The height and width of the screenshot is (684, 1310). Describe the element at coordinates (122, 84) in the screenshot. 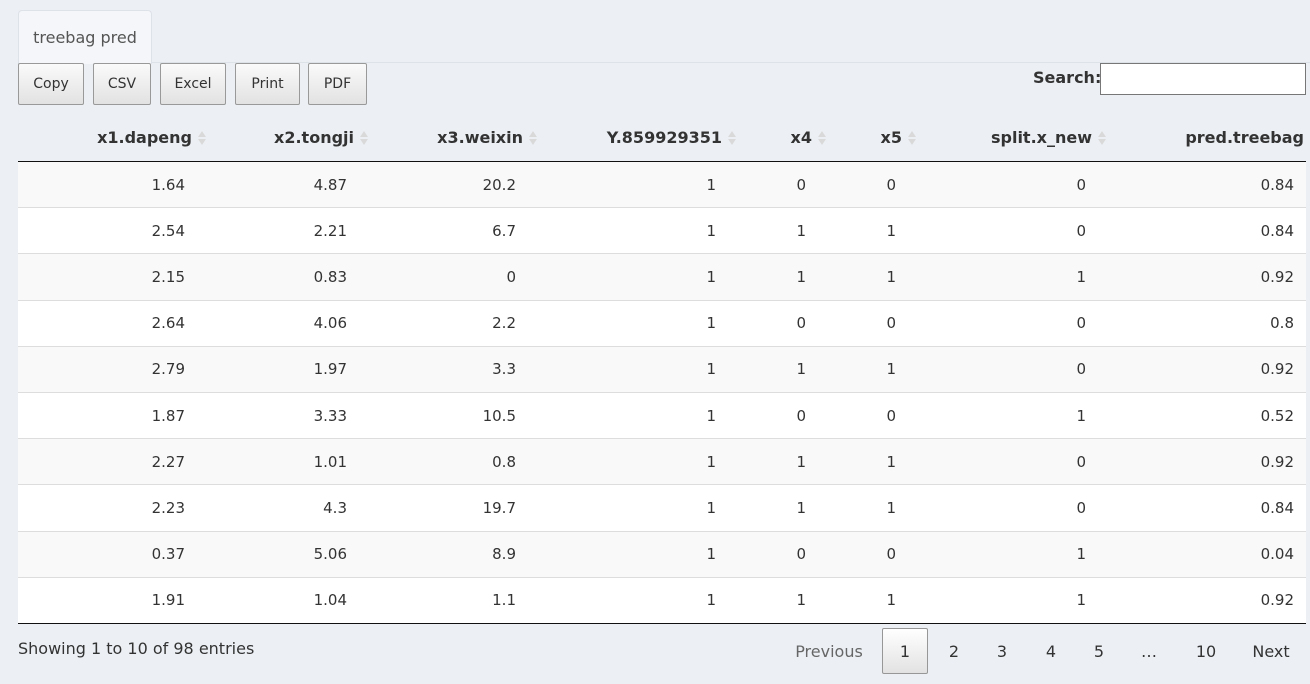

I see `csv-button: CSV` at that location.